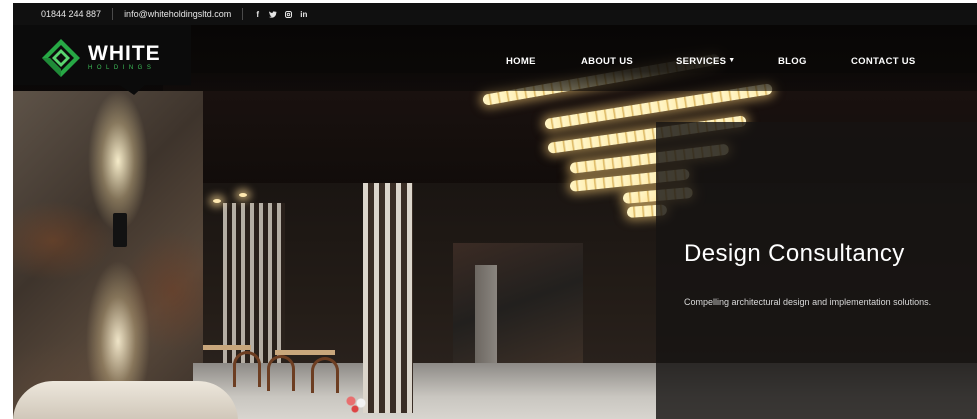 The height and width of the screenshot is (419, 977). What do you see at coordinates (71, 14) in the screenshot?
I see `phone-number: 01844 244 887` at bounding box center [71, 14].